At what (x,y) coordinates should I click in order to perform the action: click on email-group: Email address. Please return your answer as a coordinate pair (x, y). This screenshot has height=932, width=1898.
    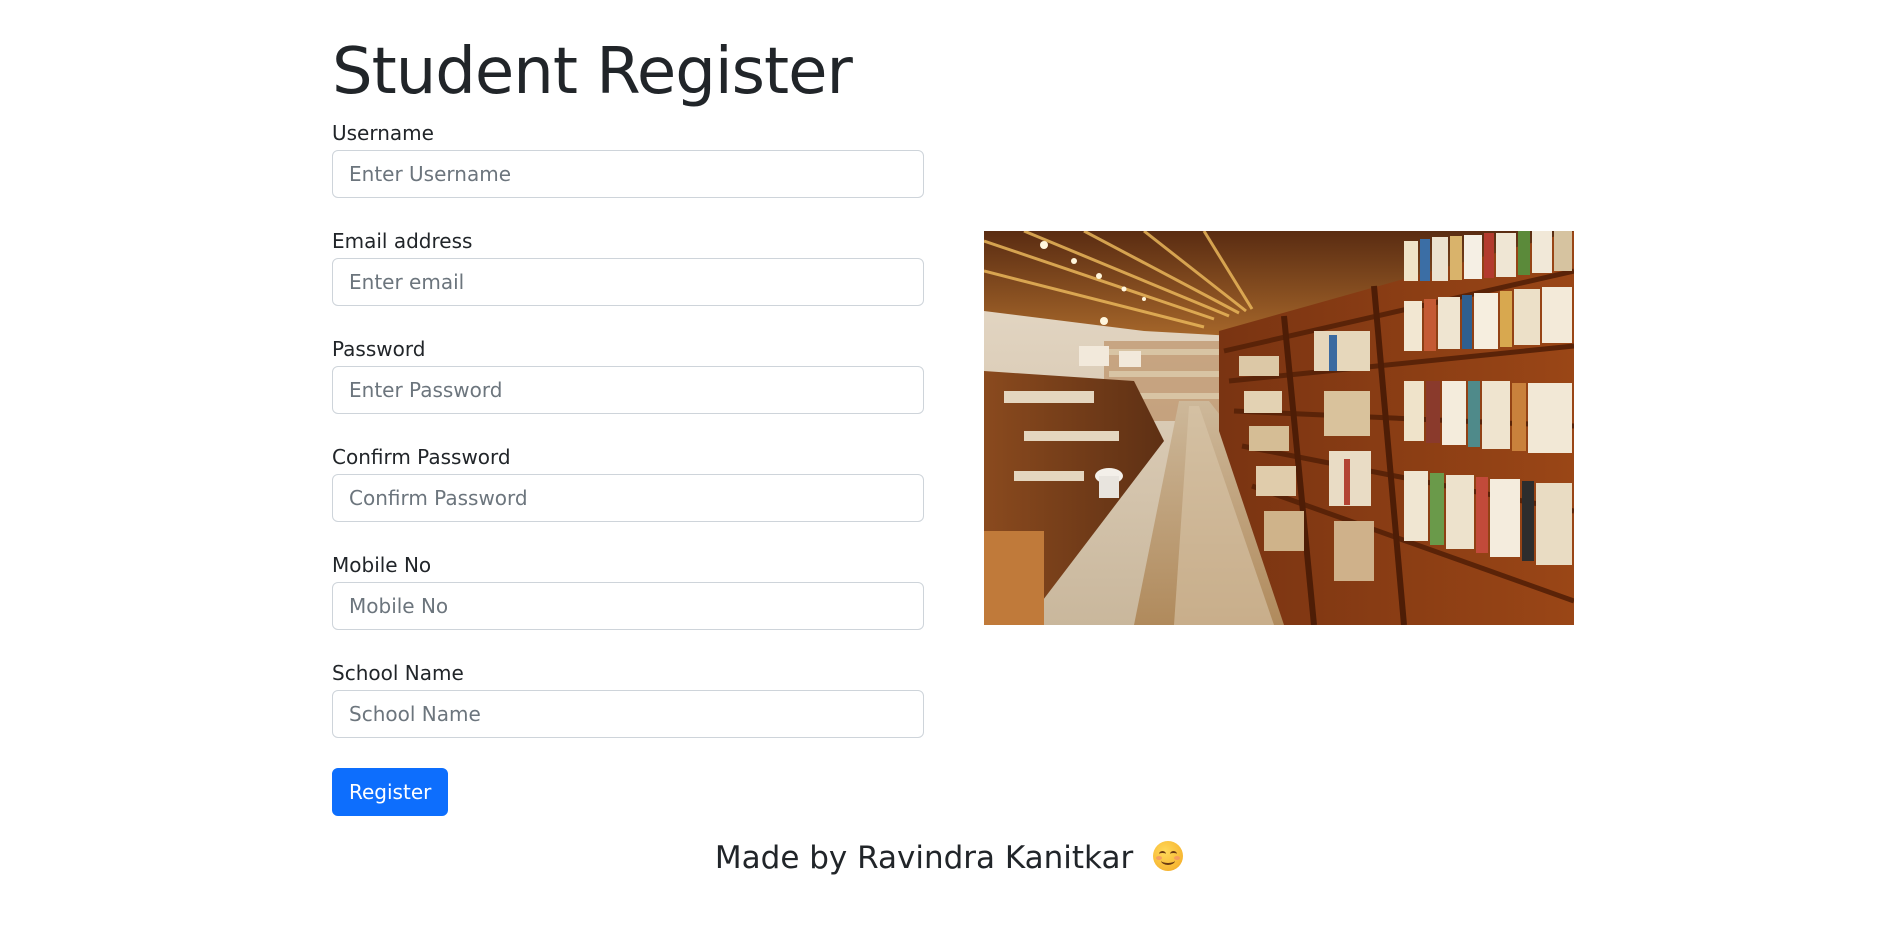
    Looking at the image, I should click on (628, 282).